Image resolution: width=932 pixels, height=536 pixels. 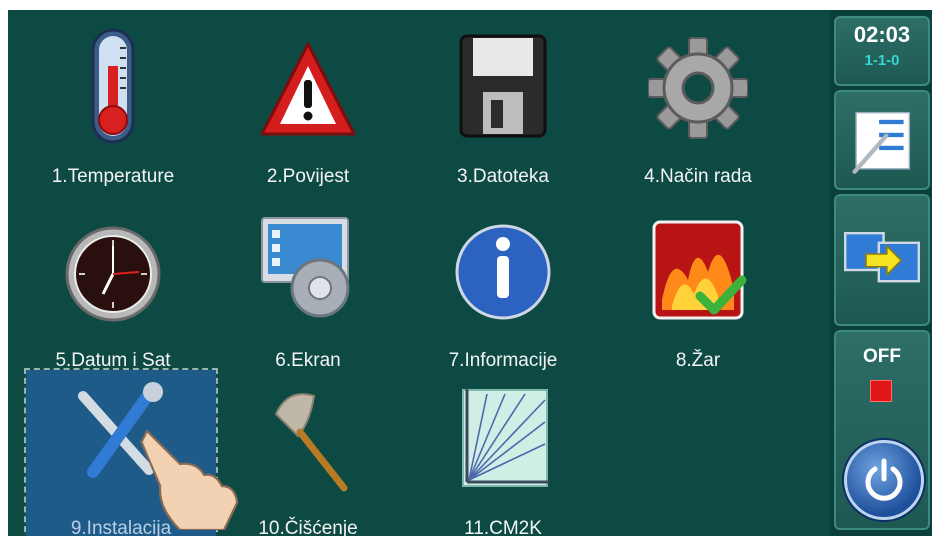 I want to click on menu-item-informacije: 7.Informacije, so click(x=503, y=287).